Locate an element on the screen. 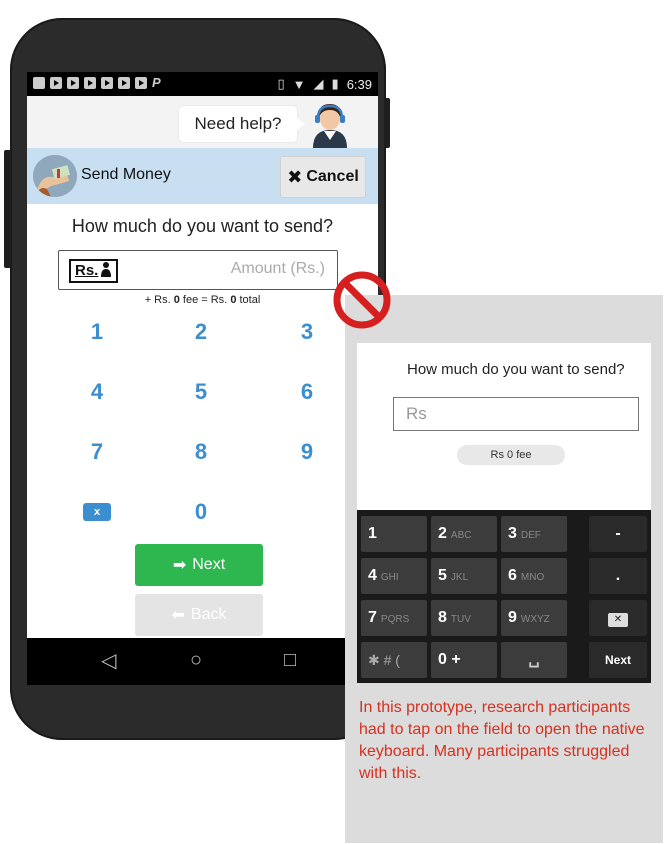  keypad-key-1: 1 is located at coordinates (97, 332).